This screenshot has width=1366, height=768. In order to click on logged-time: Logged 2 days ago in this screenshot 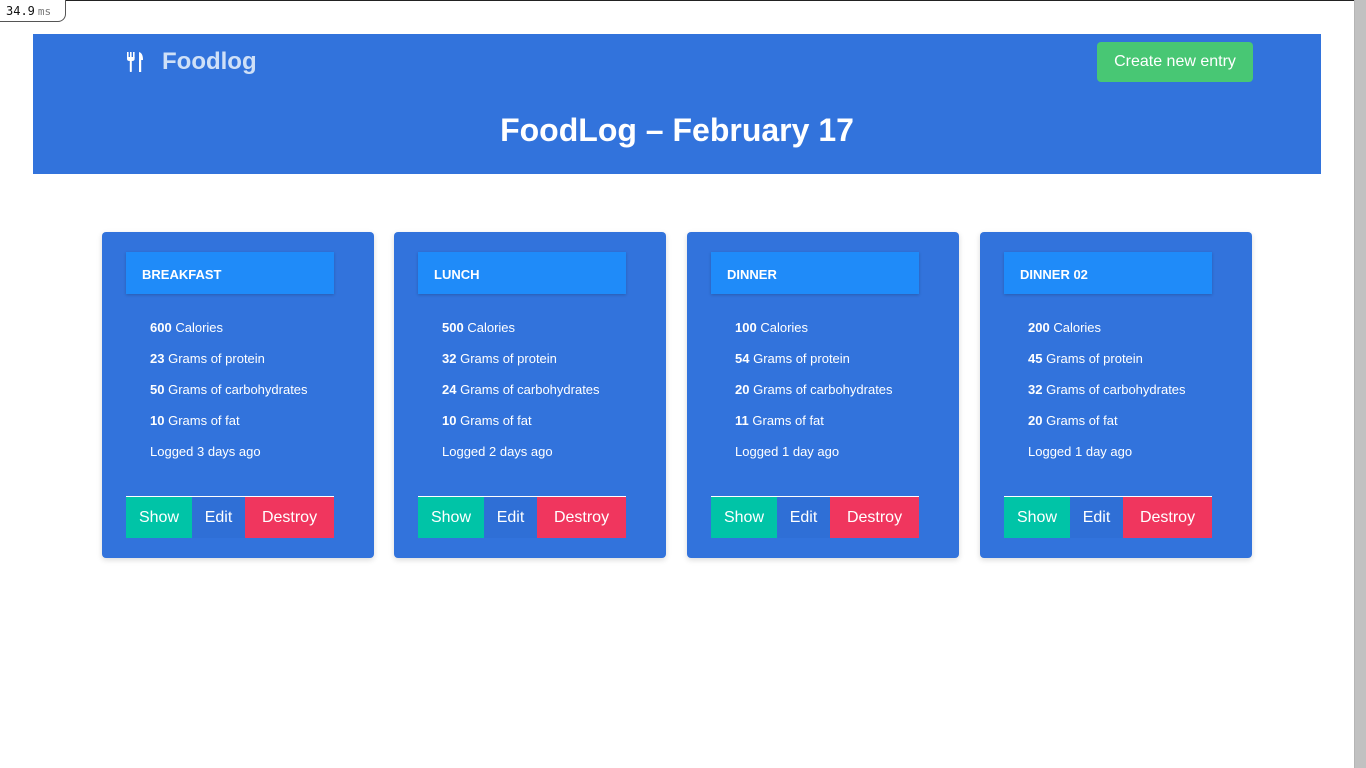, I will do `click(497, 451)`.